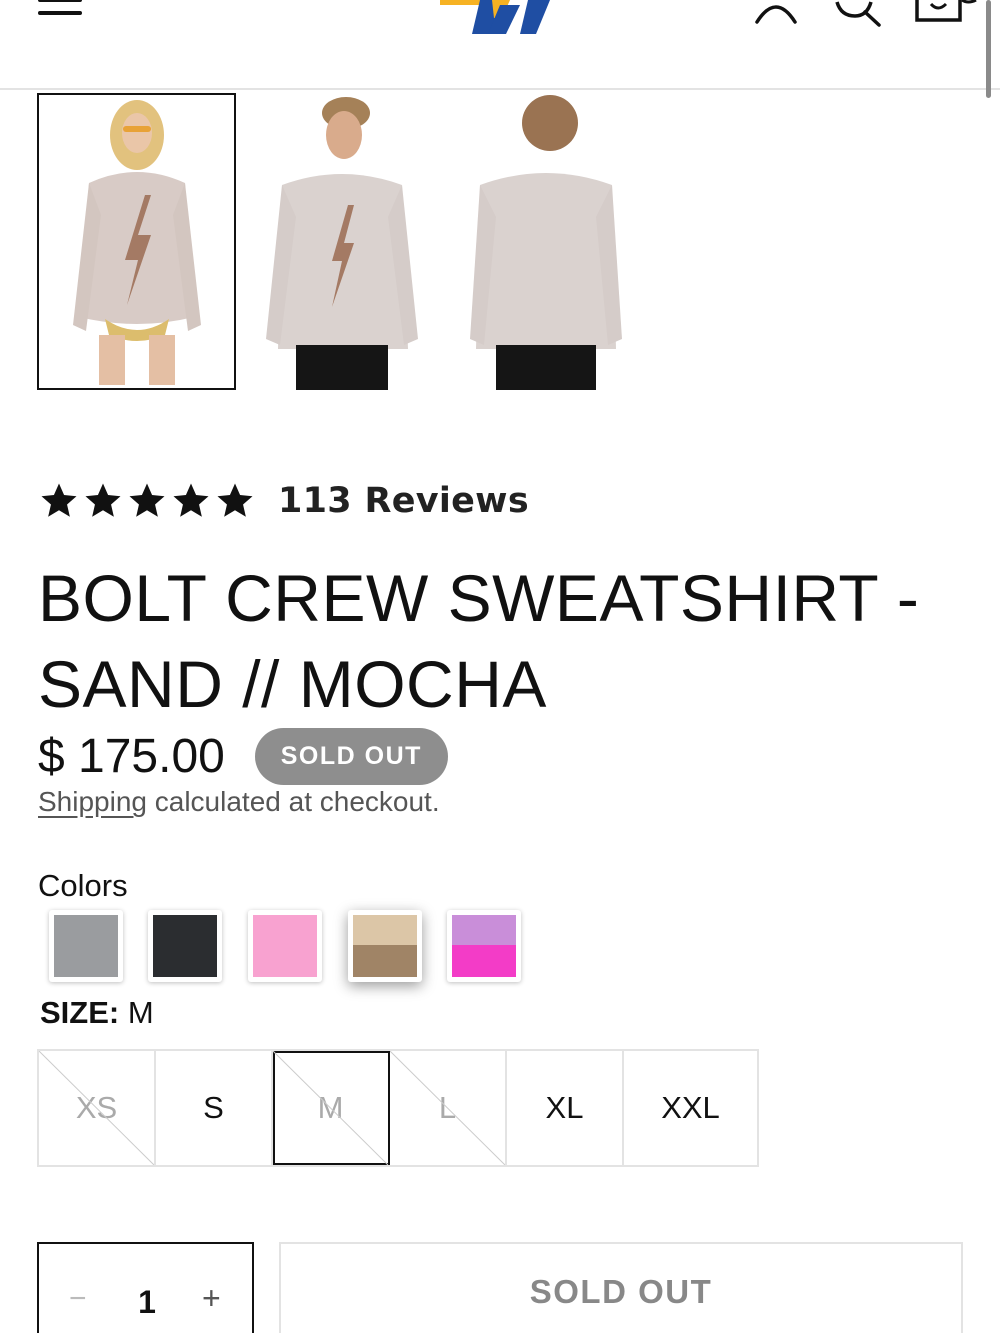 This screenshot has width=1000, height=1333. Describe the element at coordinates (211, 1298) in the screenshot. I see `quantity-increase-button: +` at that location.